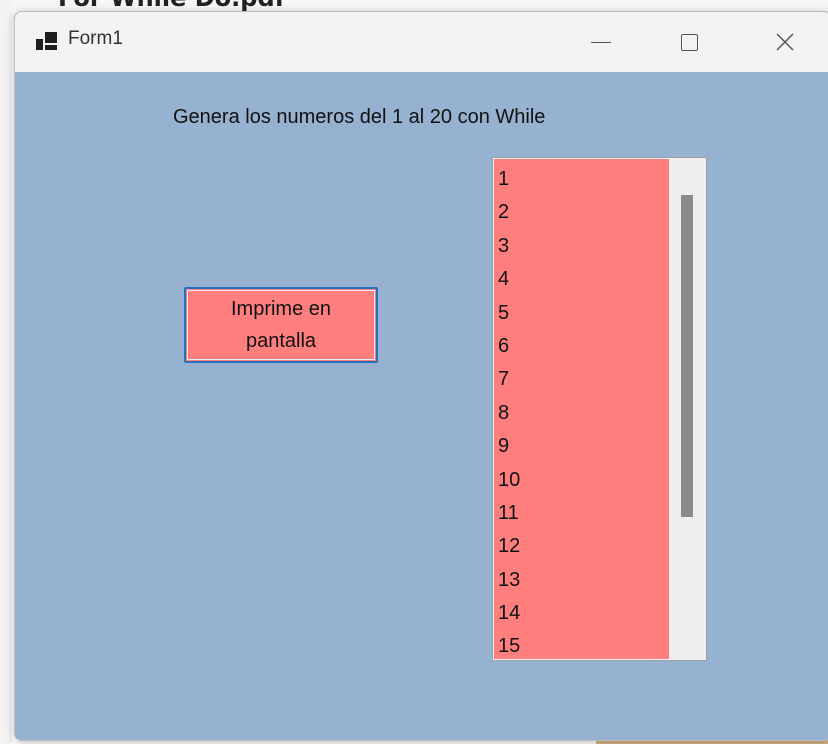  I want to click on list-item: 13, so click(581, 580).